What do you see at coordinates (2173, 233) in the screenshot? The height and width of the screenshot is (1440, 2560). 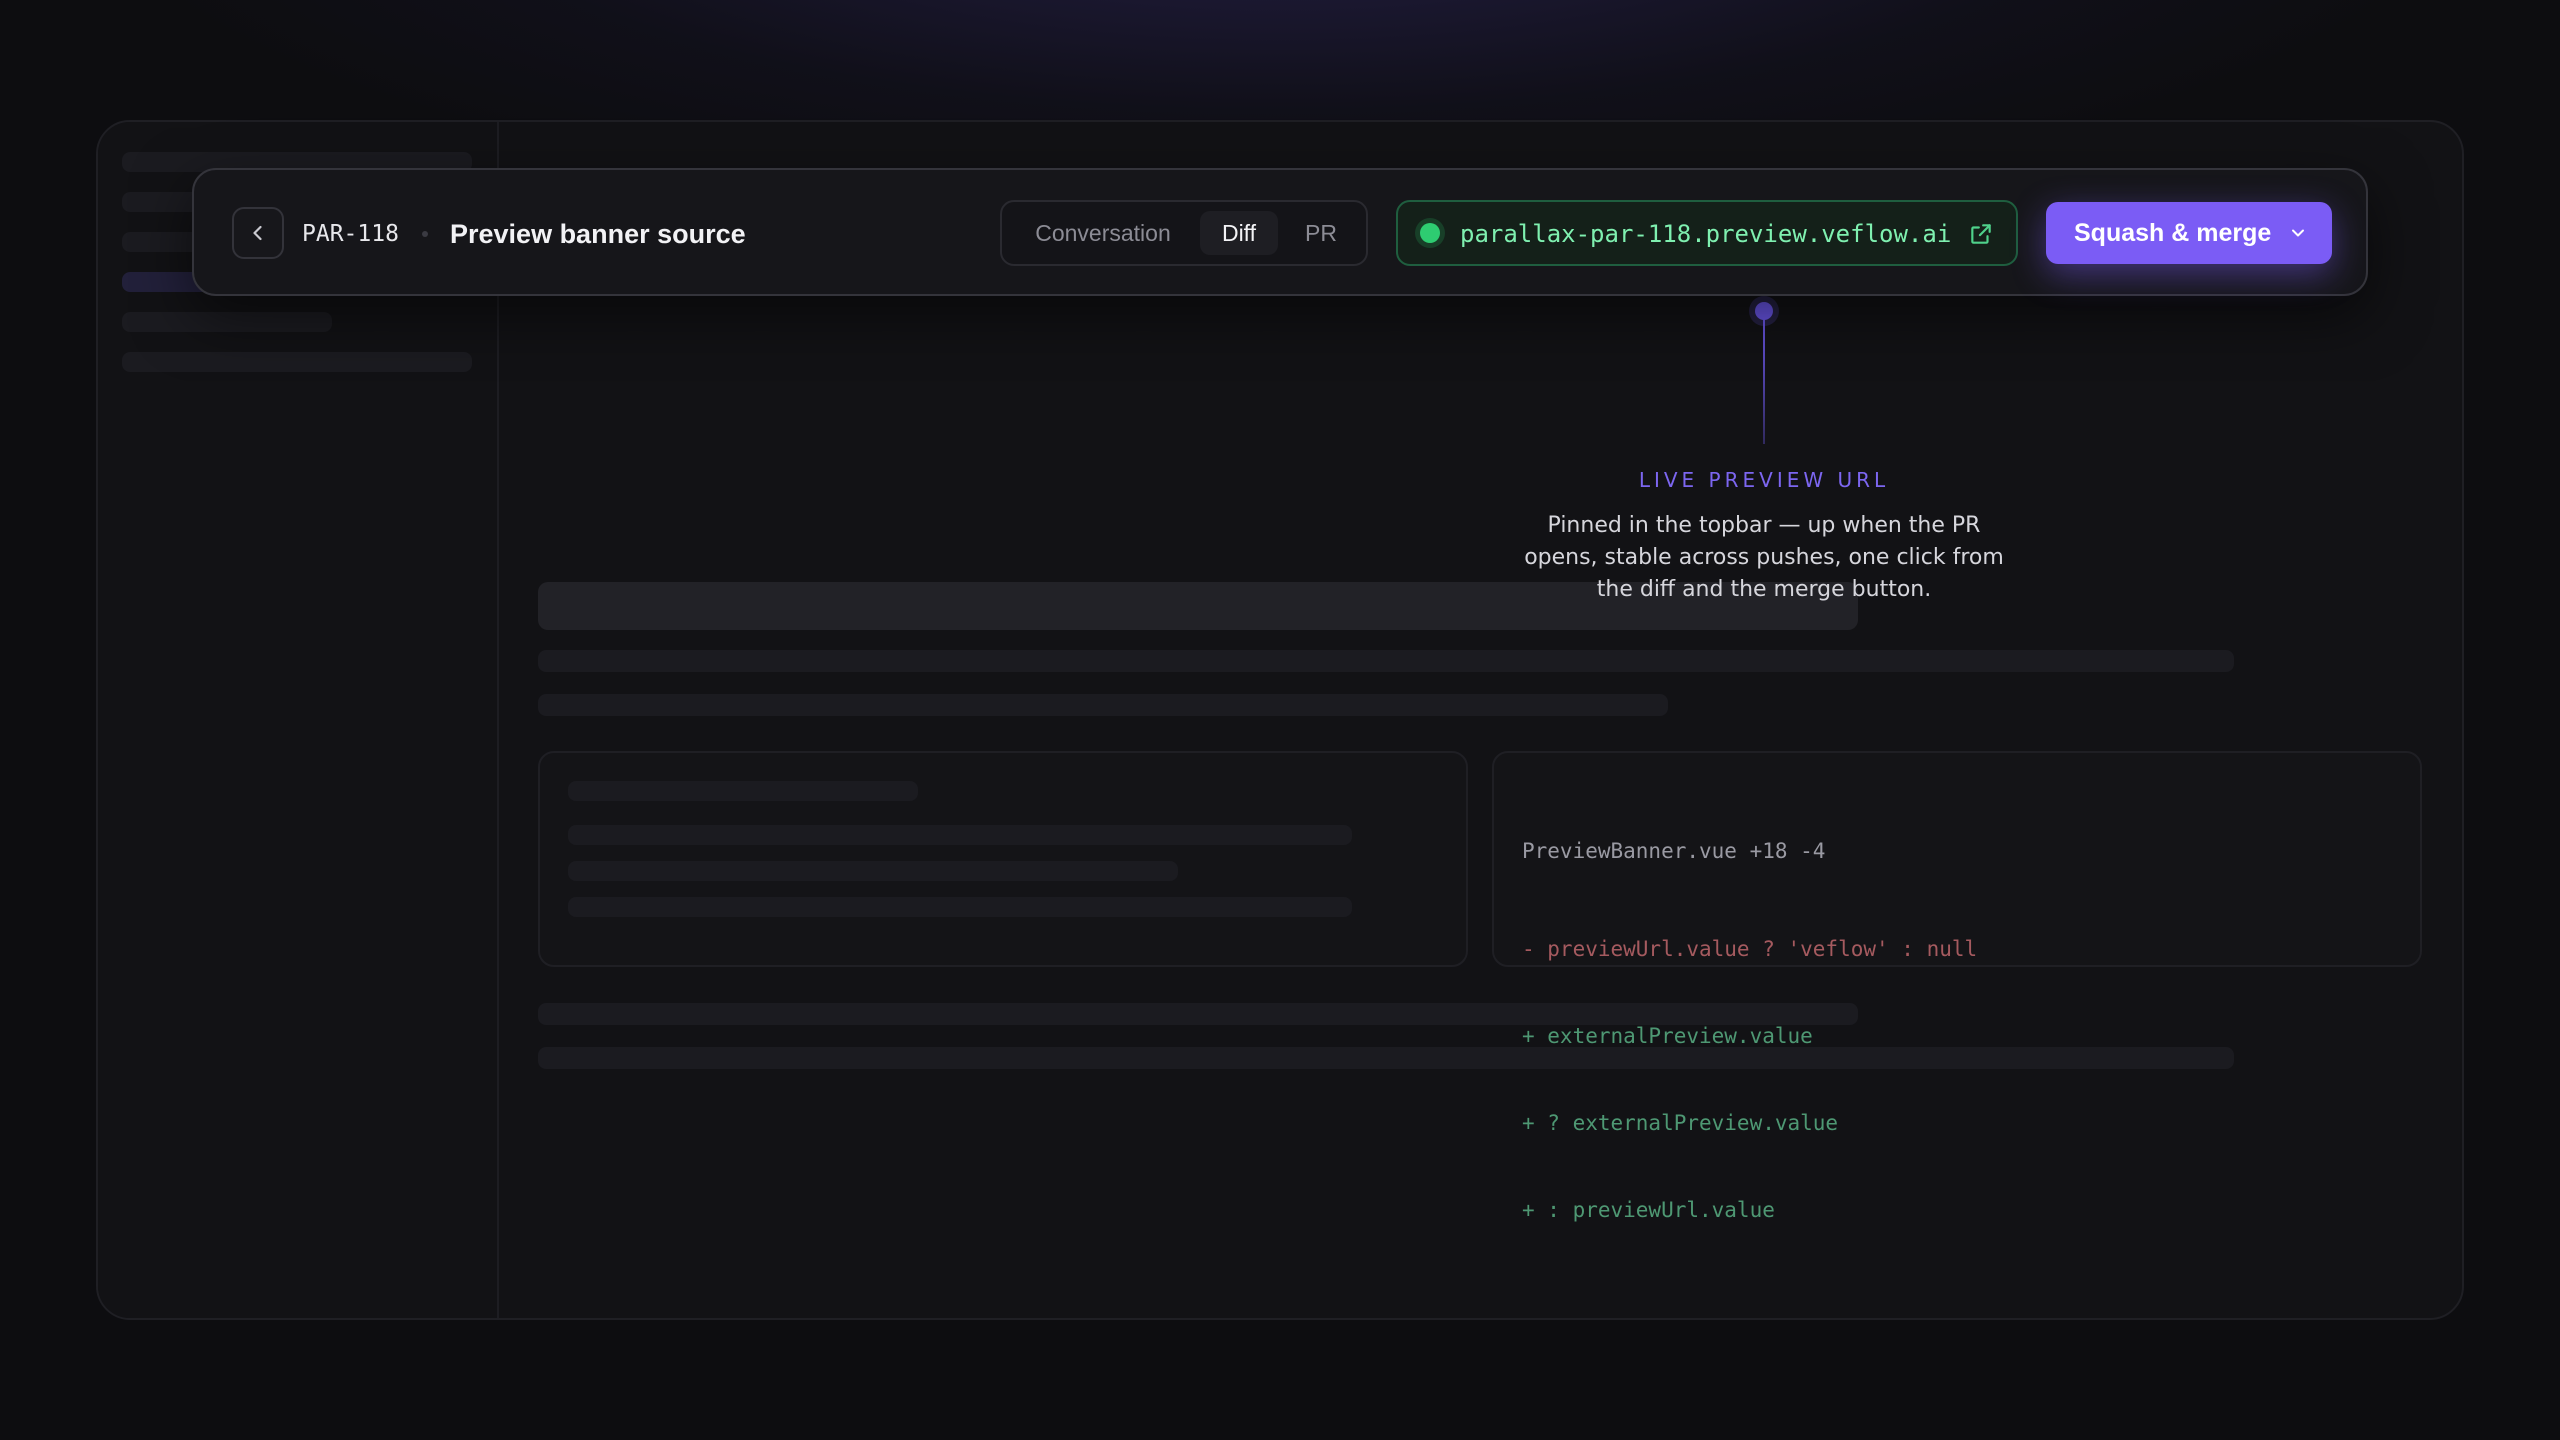 I see `squash-merge-label: Squash & merge` at bounding box center [2173, 233].